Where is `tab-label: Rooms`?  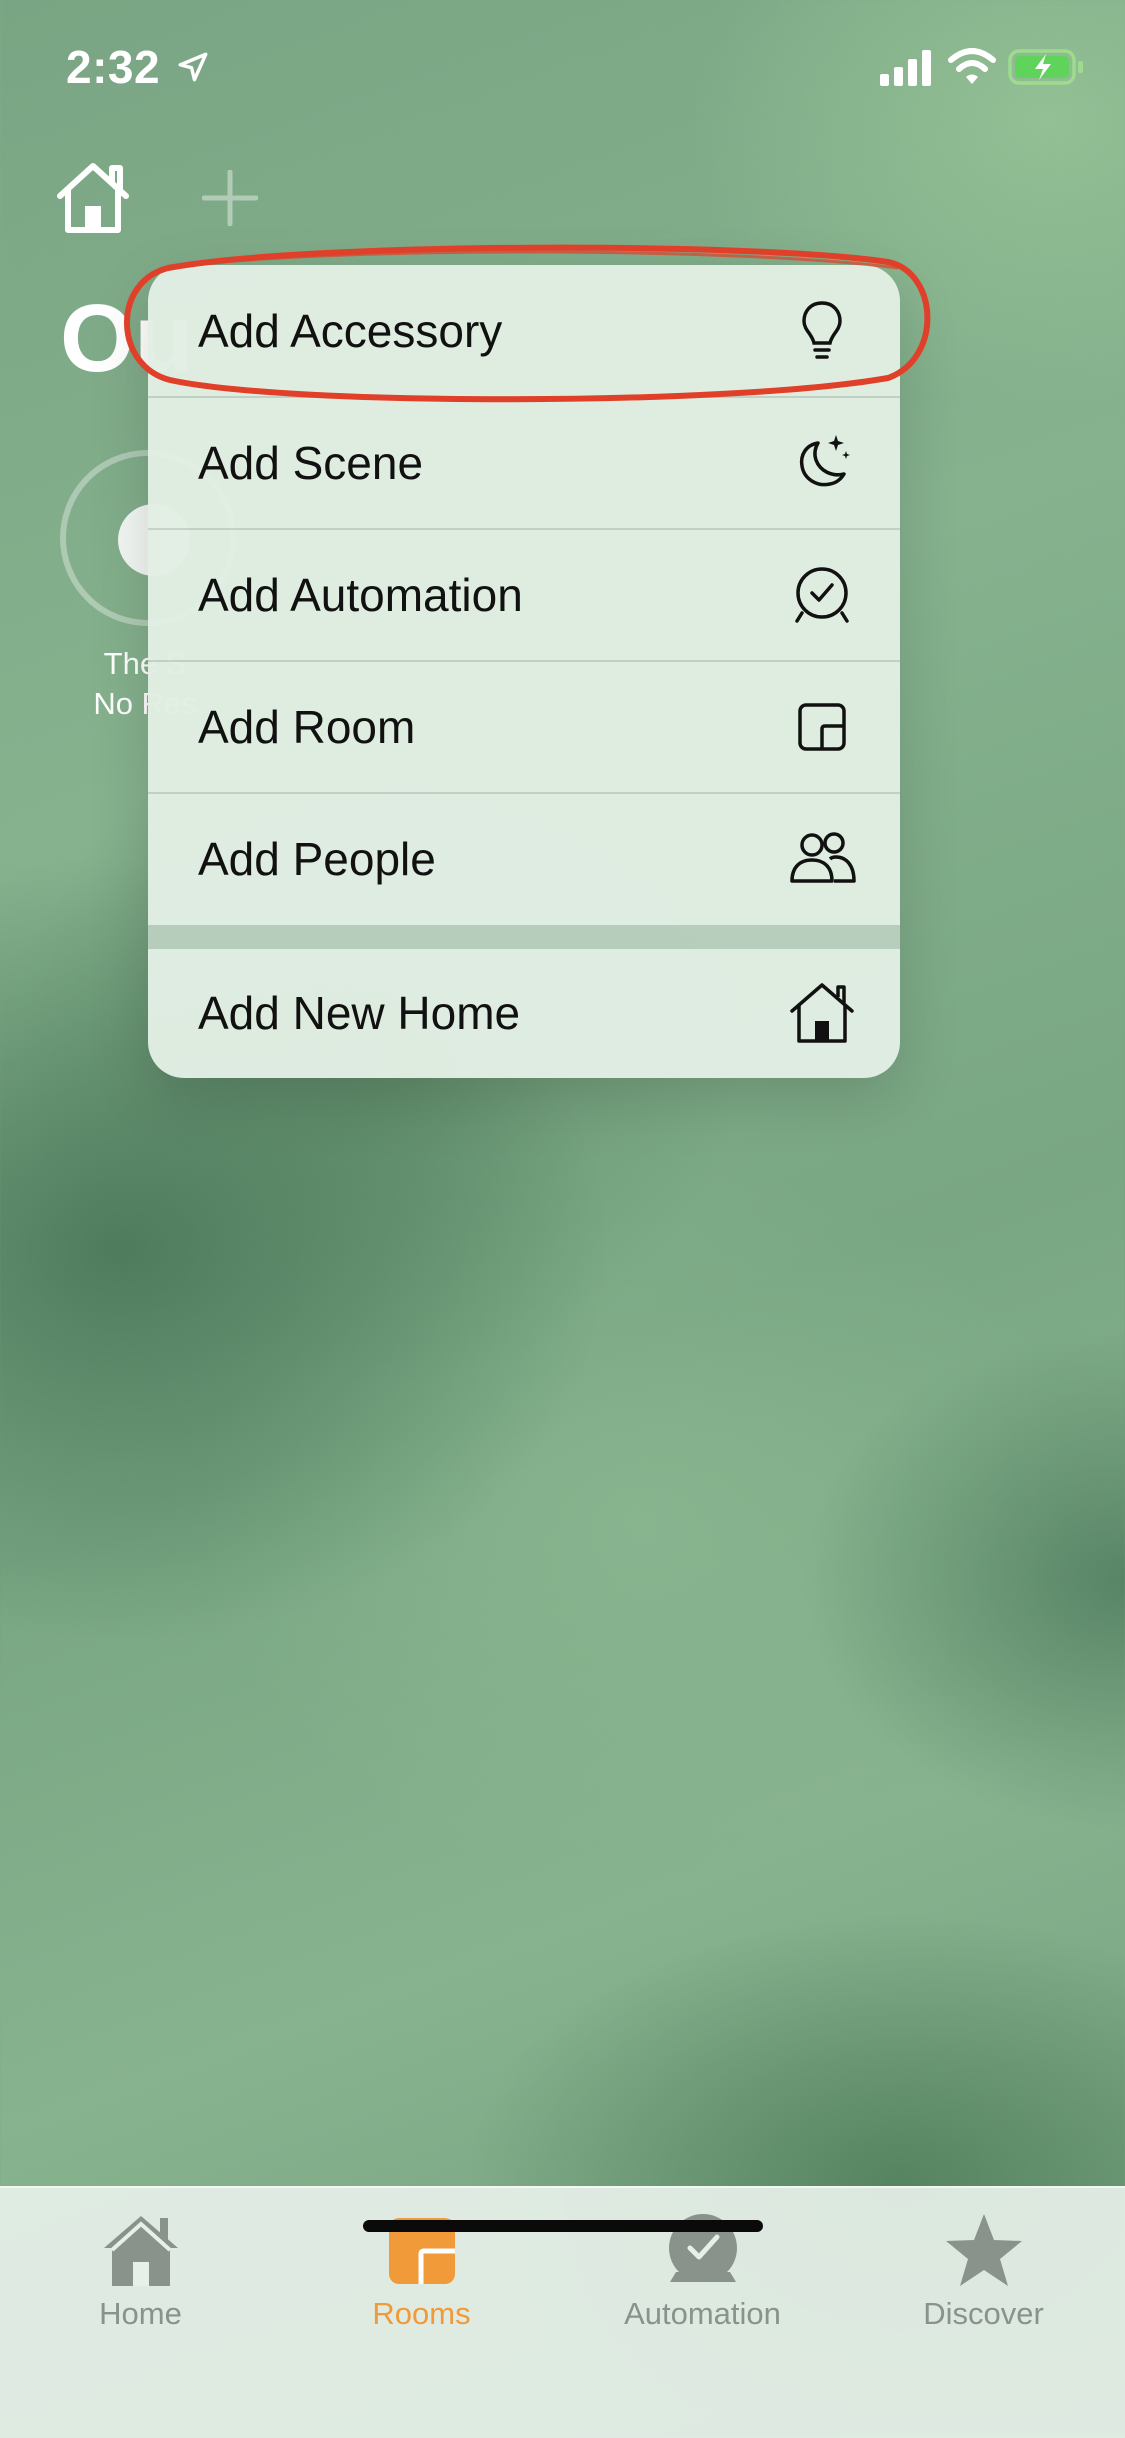
tab-label: Rooms is located at coordinates (421, 2313).